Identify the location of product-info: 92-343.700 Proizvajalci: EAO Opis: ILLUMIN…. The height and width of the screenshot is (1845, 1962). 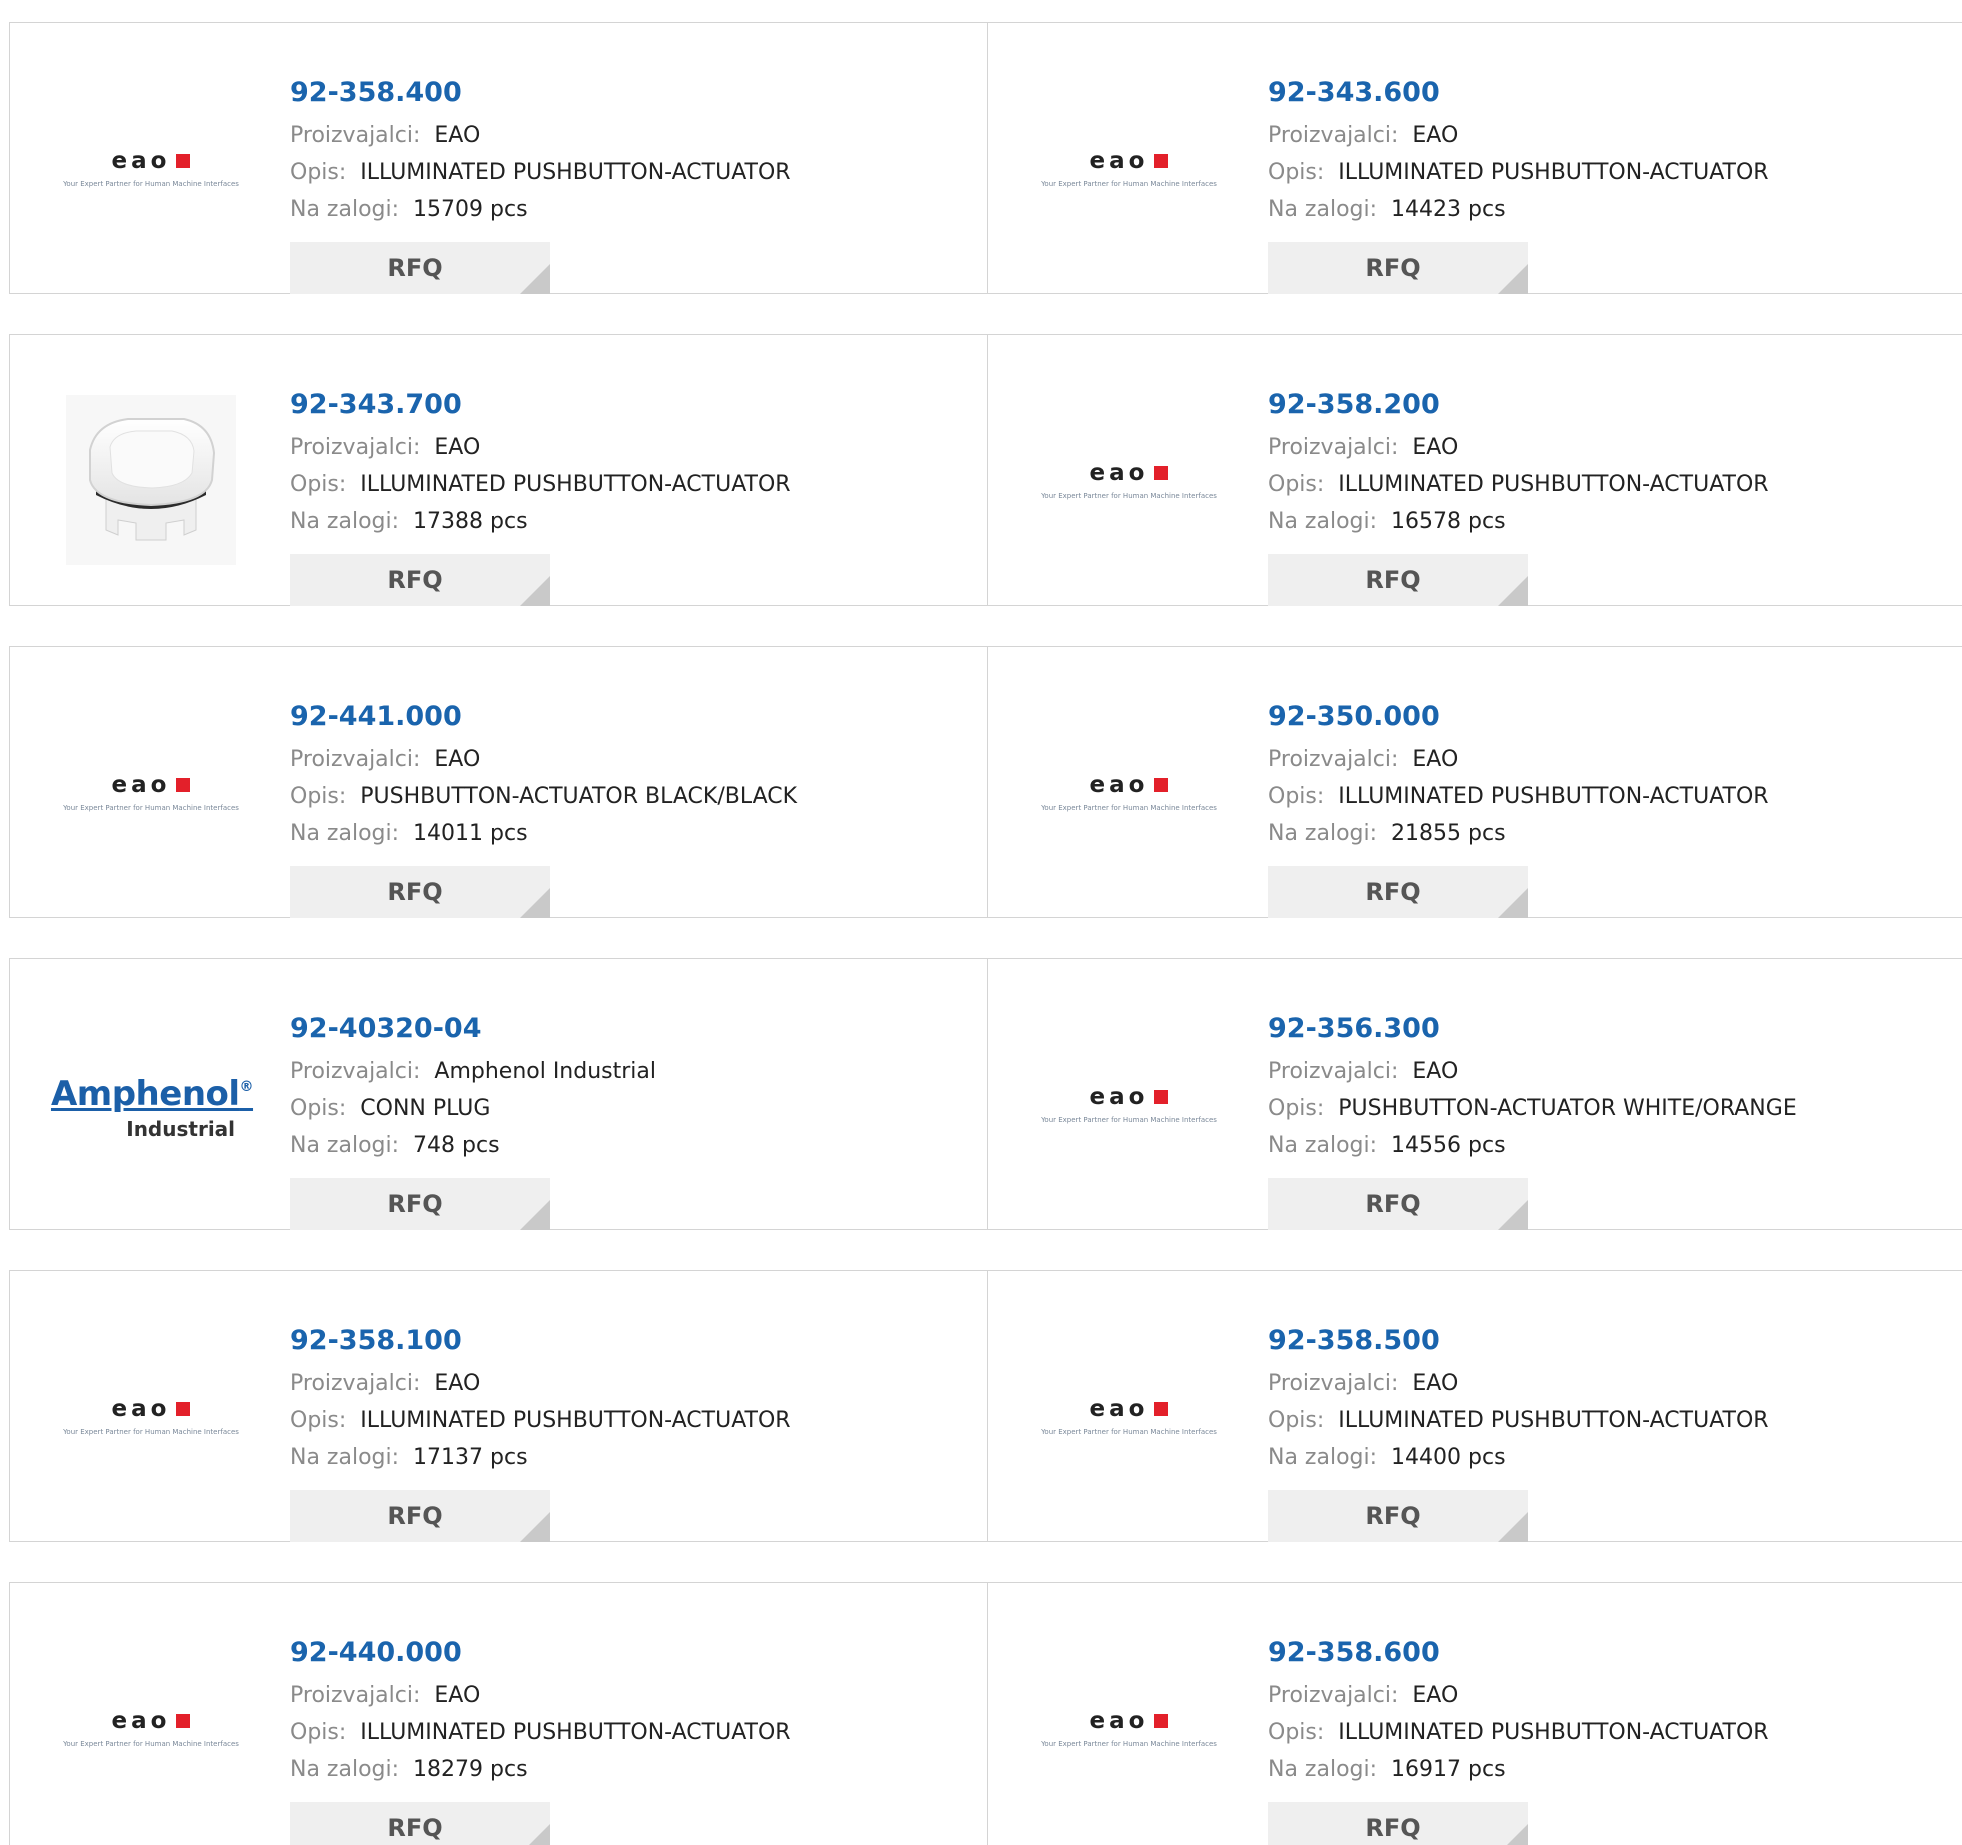
(540, 496).